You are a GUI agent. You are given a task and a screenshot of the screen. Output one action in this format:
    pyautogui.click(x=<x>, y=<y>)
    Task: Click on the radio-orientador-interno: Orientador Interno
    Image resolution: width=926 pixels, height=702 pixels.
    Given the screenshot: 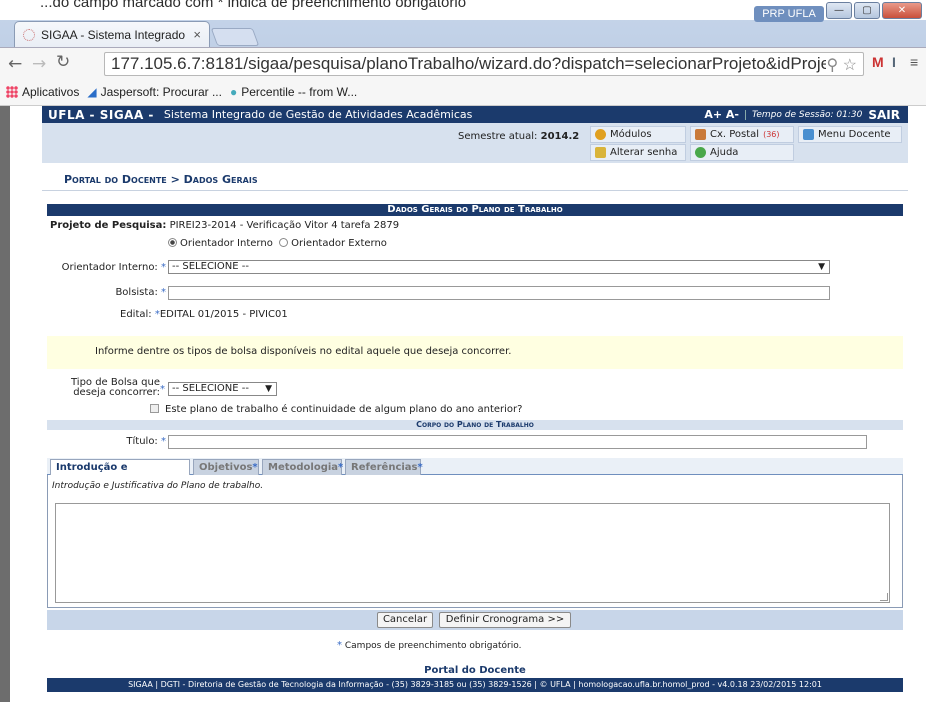 What is the action you would take?
    pyautogui.click(x=220, y=243)
    